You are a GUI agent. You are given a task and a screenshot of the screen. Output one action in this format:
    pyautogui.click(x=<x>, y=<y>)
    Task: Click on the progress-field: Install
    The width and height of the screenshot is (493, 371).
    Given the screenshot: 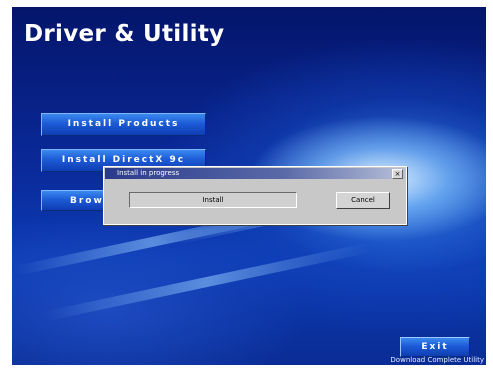 What is the action you would take?
    pyautogui.click(x=213, y=200)
    